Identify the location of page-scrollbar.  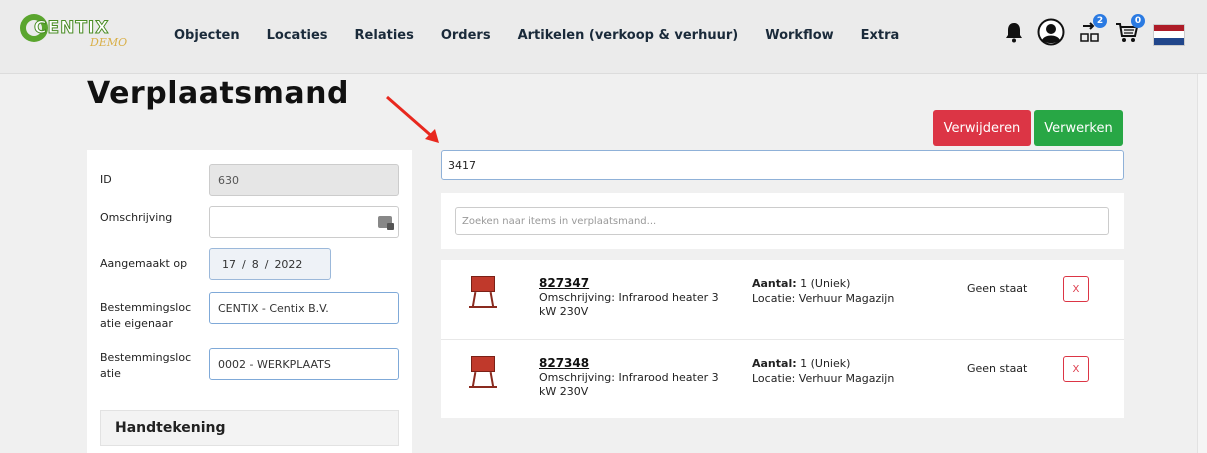
(1202, 263).